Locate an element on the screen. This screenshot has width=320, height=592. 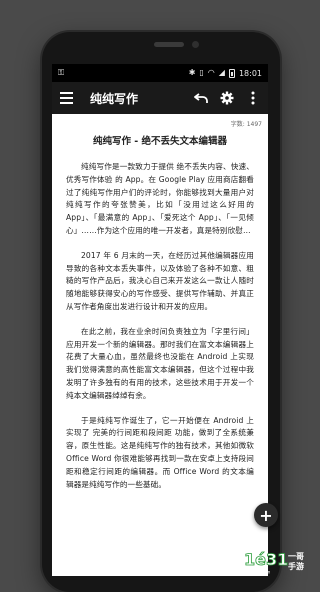
battery-icon is located at coordinates (231, 73).